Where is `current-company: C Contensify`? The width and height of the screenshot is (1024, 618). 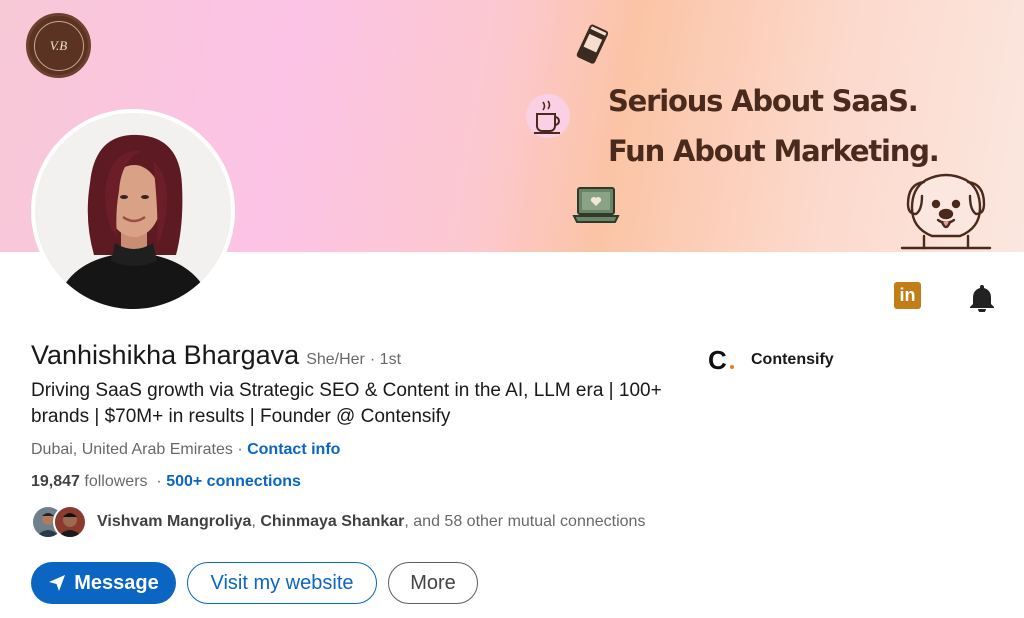
current-company: C Contensify is located at coordinates (771, 360).